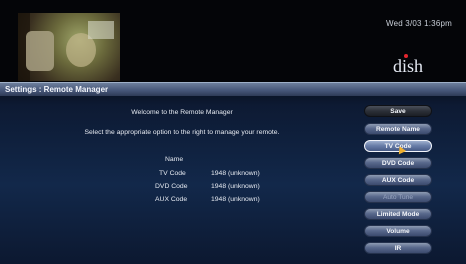 The height and width of the screenshot is (264, 466). I want to click on dish-logo: dish, so click(408, 65).